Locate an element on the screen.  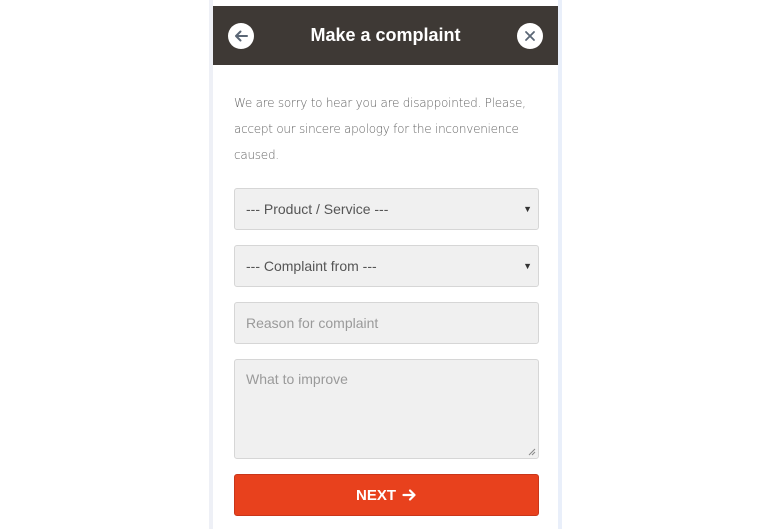
page-title: Make a complaint is located at coordinates (385, 35).